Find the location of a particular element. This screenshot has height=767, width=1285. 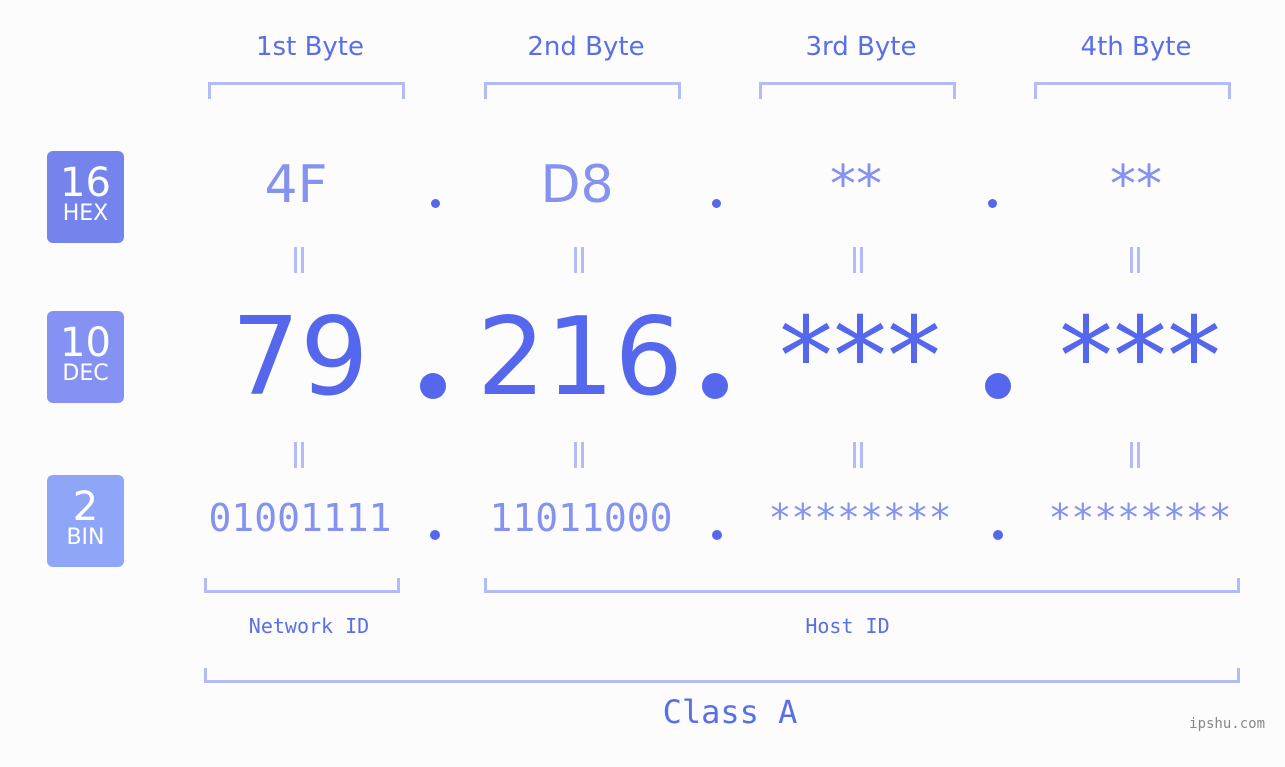

watermark: ipshu.com is located at coordinates (1227, 724).